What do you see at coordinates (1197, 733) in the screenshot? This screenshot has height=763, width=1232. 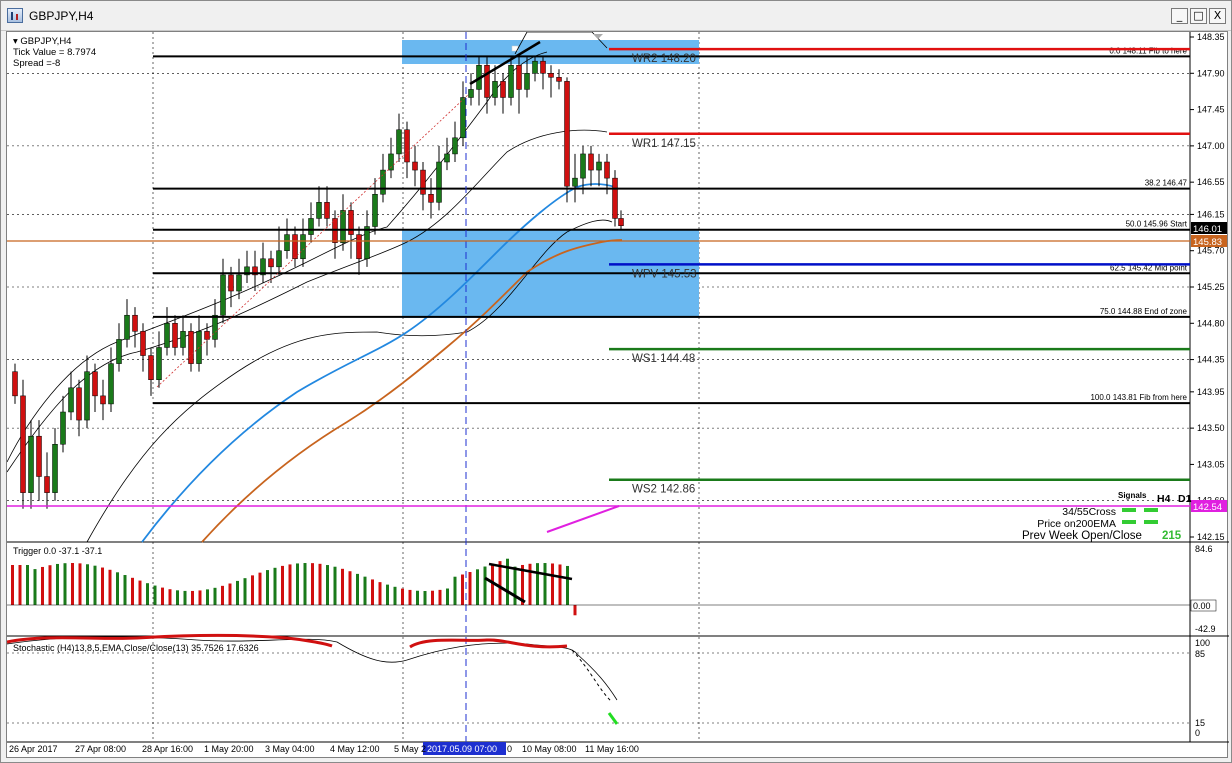 I see `stoch-tick-0: 0` at bounding box center [1197, 733].